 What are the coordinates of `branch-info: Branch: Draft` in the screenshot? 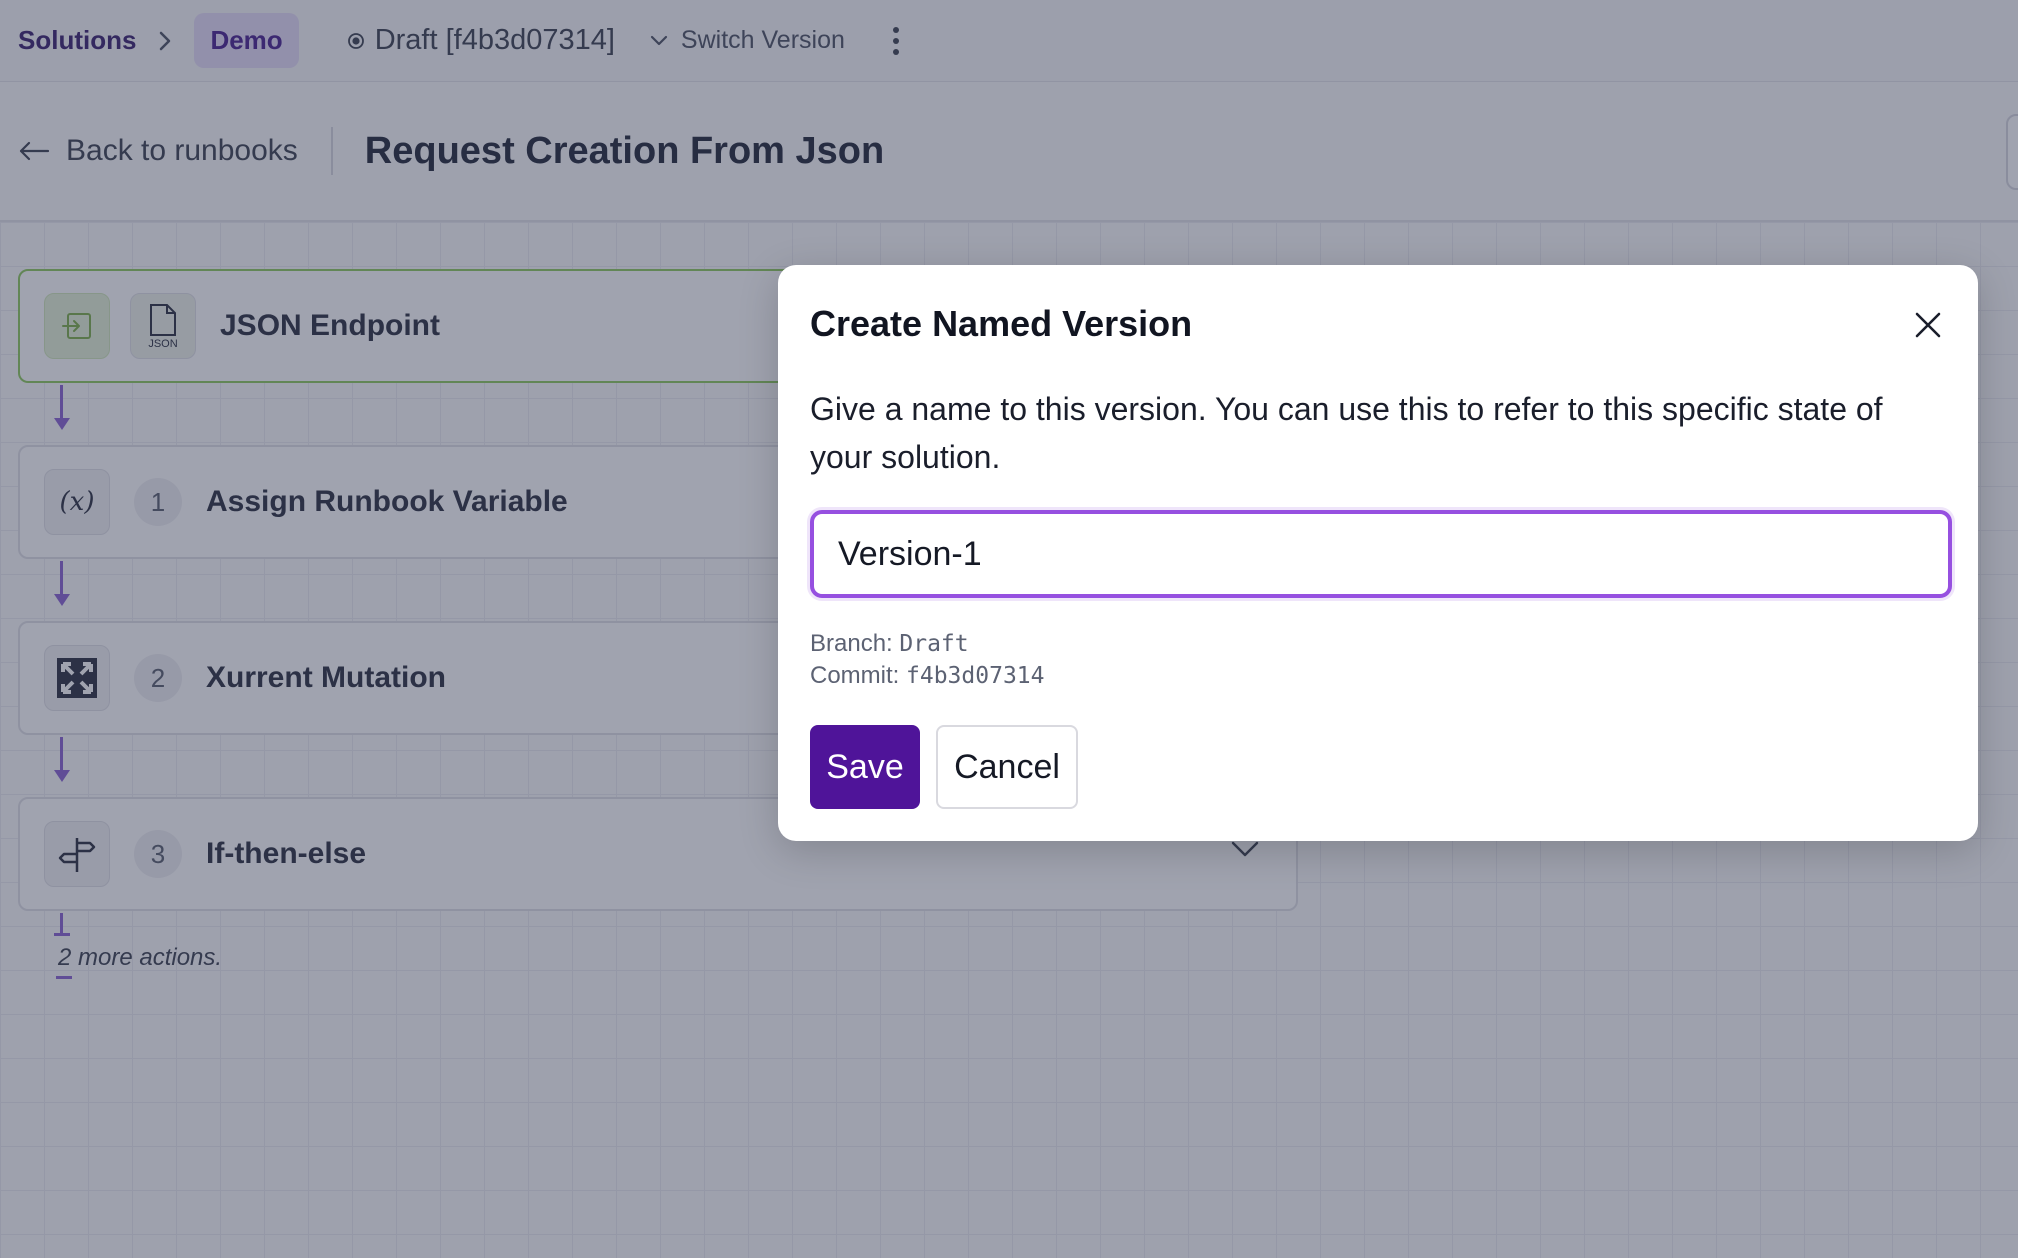 It's located at (889, 644).